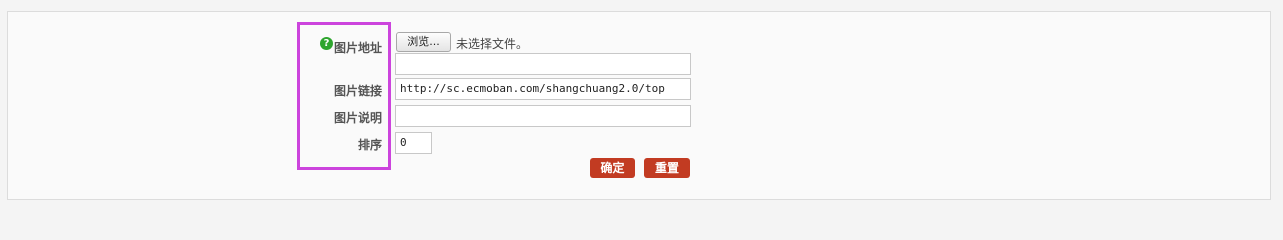  Describe the element at coordinates (357, 91) in the screenshot. I see `image-link-label: 图片链接` at that location.